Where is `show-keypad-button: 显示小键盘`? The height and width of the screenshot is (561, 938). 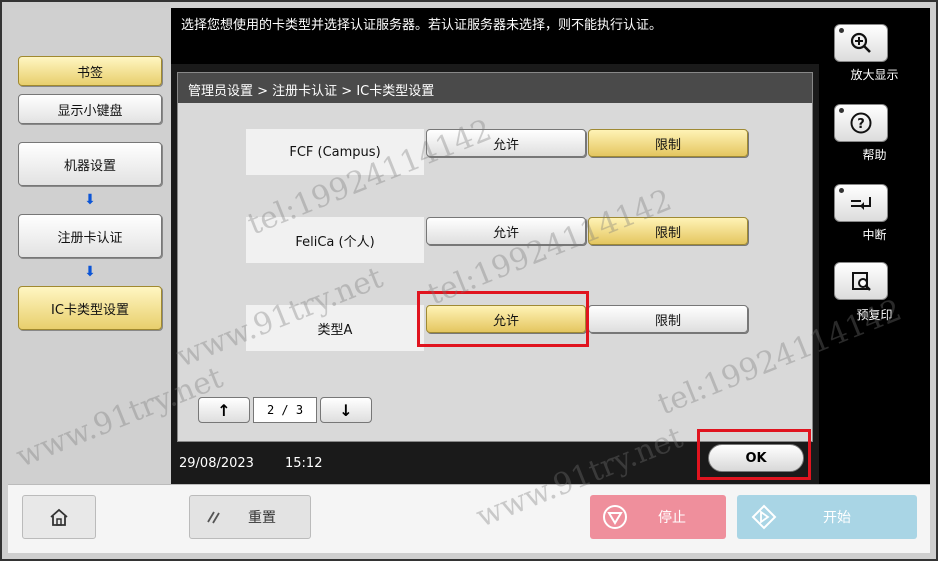 show-keypad-button: 显示小键盘 is located at coordinates (90, 109).